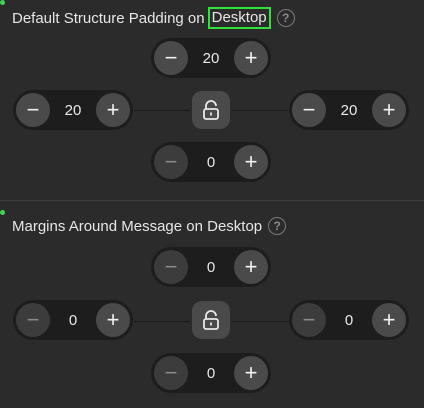  Describe the element at coordinates (137, 226) in the screenshot. I see `section-title-text: Margins Around Message on Desktop` at that location.